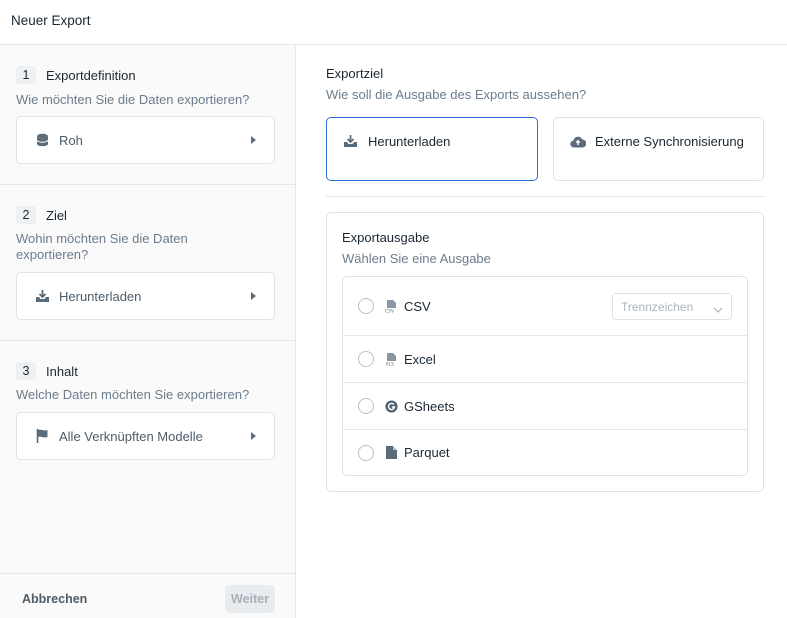 This screenshot has width=787, height=618. What do you see at coordinates (56, 215) in the screenshot?
I see `step-title: Ziel` at bounding box center [56, 215].